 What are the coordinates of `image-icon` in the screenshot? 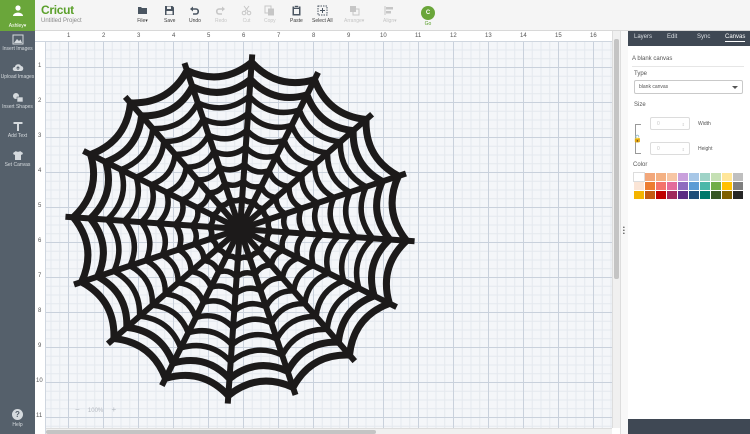 It's located at (17, 39).